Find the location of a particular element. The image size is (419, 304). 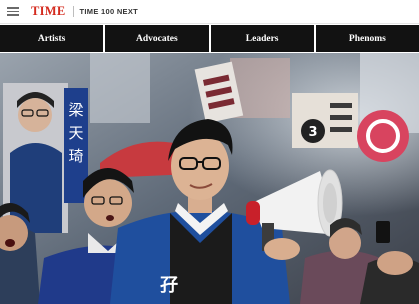

top-bar: TIME TIME 100 NEXT is located at coordinates (209, 12).